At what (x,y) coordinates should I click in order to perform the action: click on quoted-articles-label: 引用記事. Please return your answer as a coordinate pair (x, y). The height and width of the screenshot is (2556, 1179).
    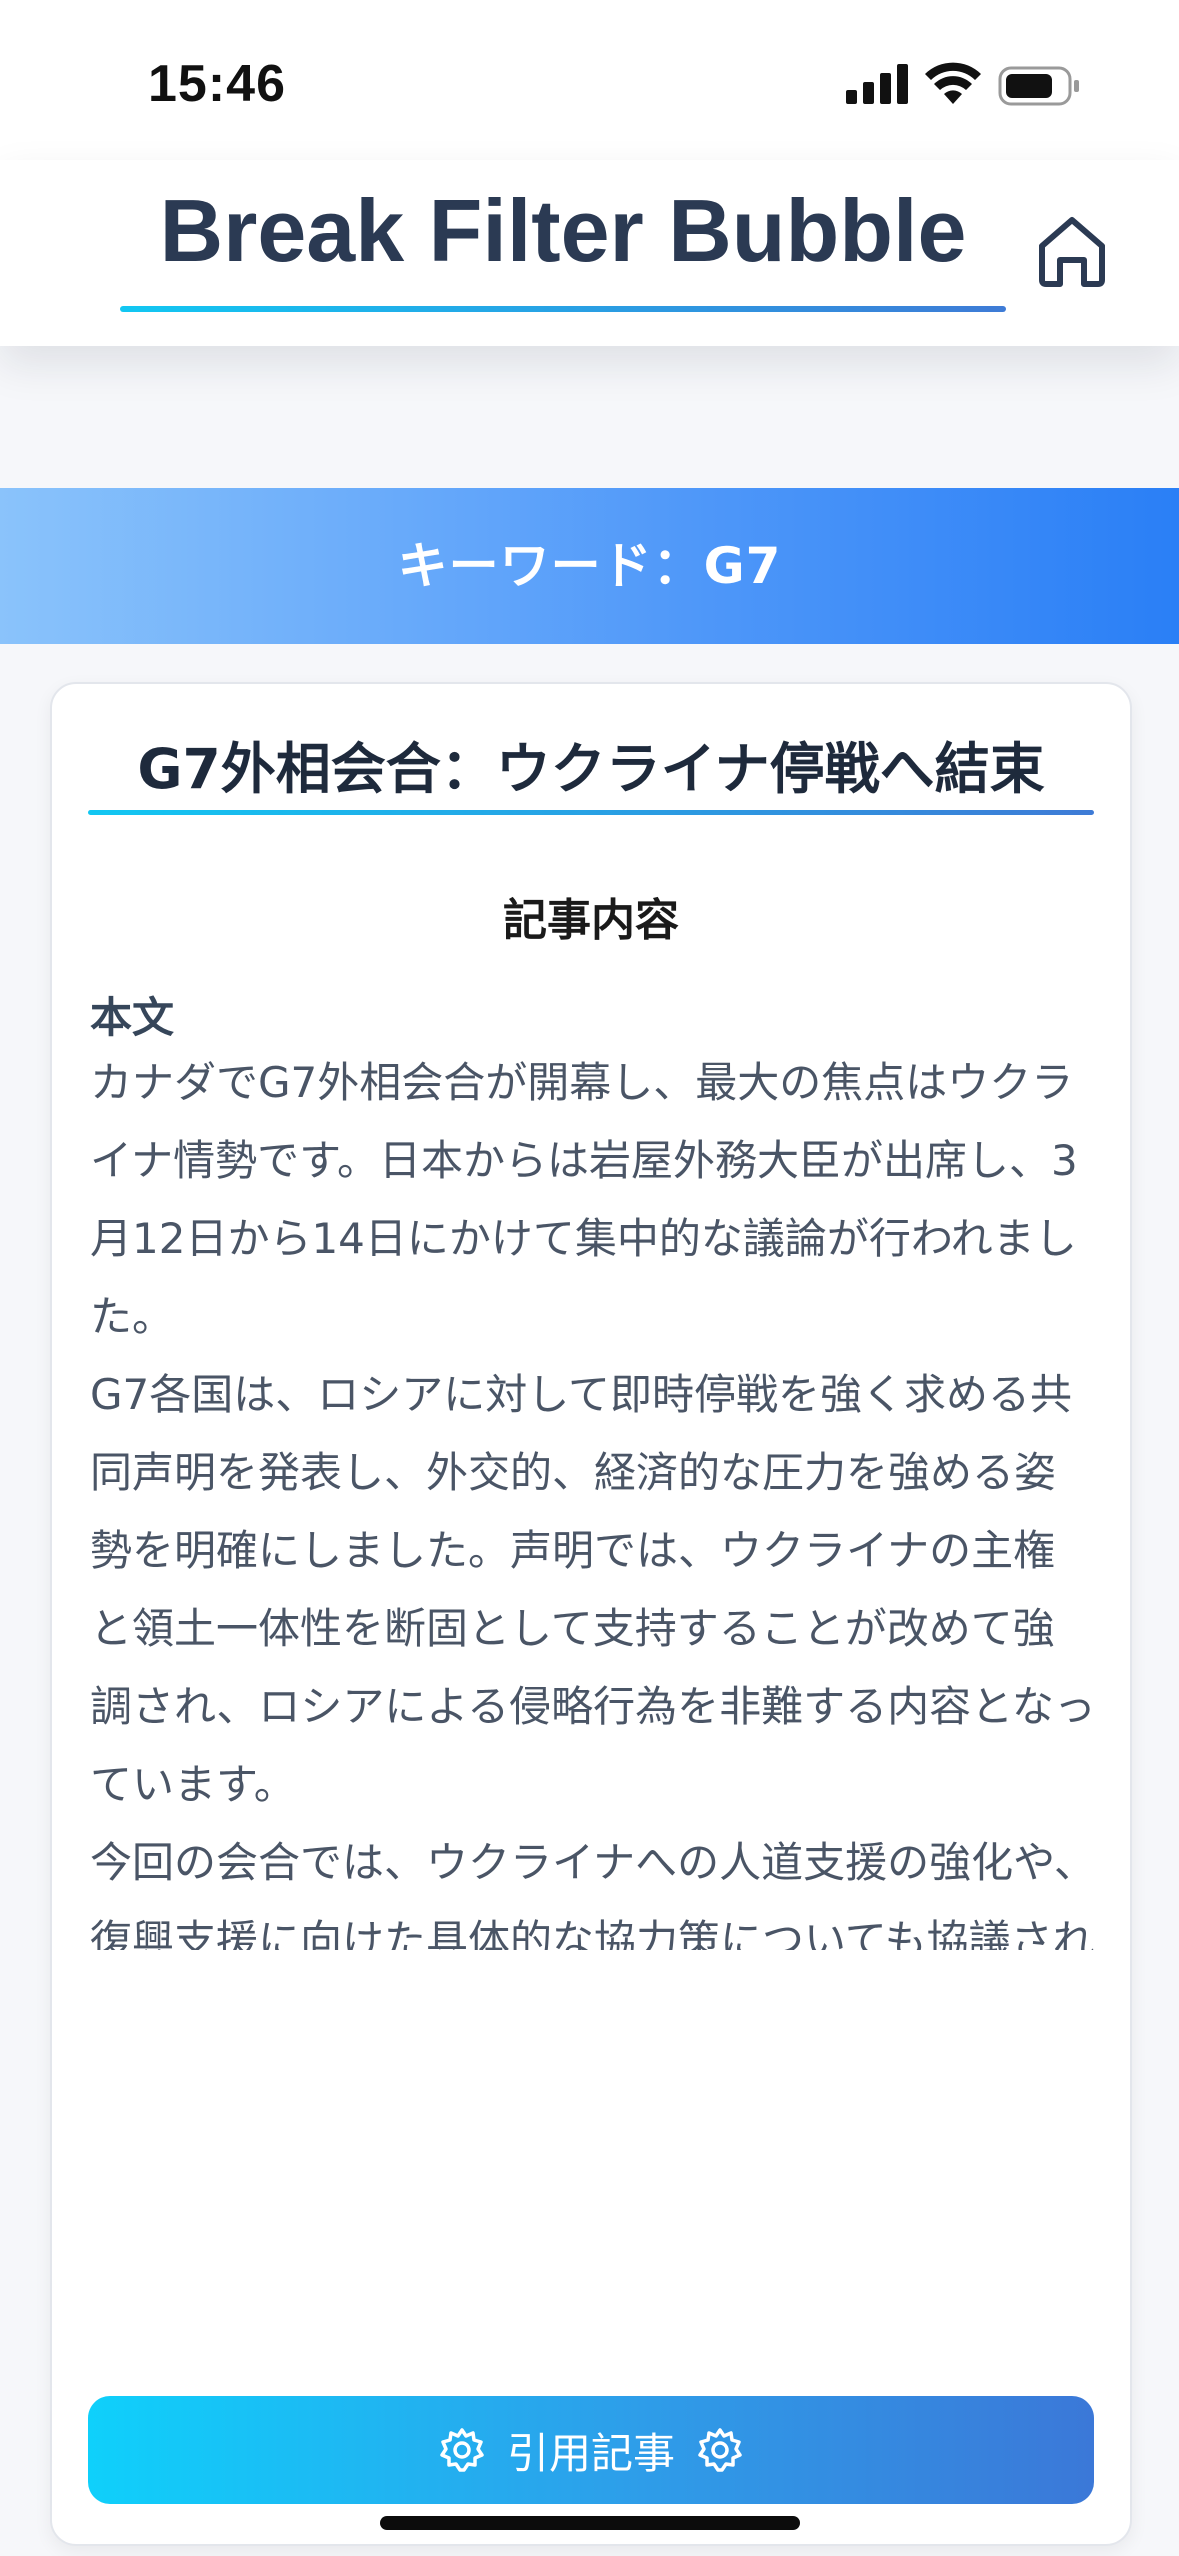
    Looking at the image, I should click on (590, 2453).